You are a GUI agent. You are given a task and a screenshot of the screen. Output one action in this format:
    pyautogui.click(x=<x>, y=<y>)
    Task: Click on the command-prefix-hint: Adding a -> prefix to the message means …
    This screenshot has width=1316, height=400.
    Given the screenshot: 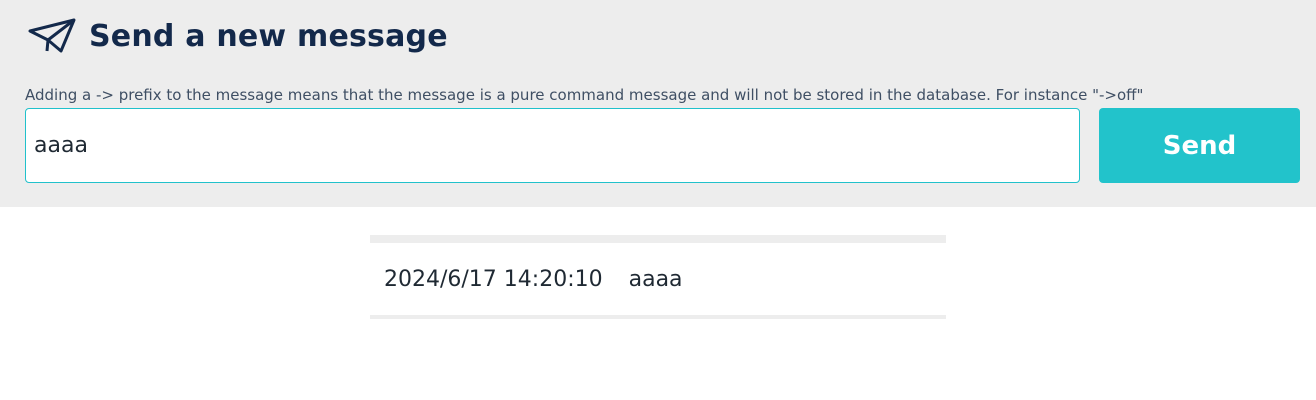 What is the action you would take?
    pyautogui.click(x=584, y=95)
    